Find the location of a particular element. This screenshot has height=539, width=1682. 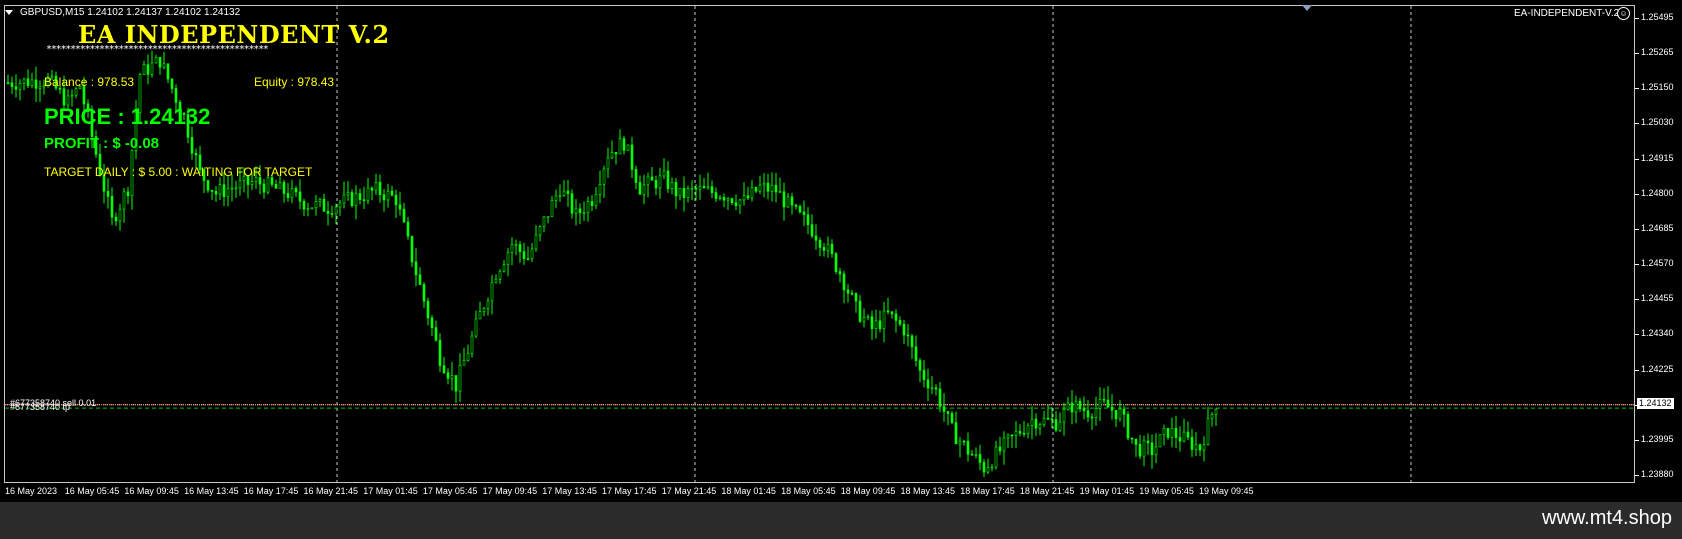

price-tick-label: 1.25030 is located at coordinates (1657, 122).